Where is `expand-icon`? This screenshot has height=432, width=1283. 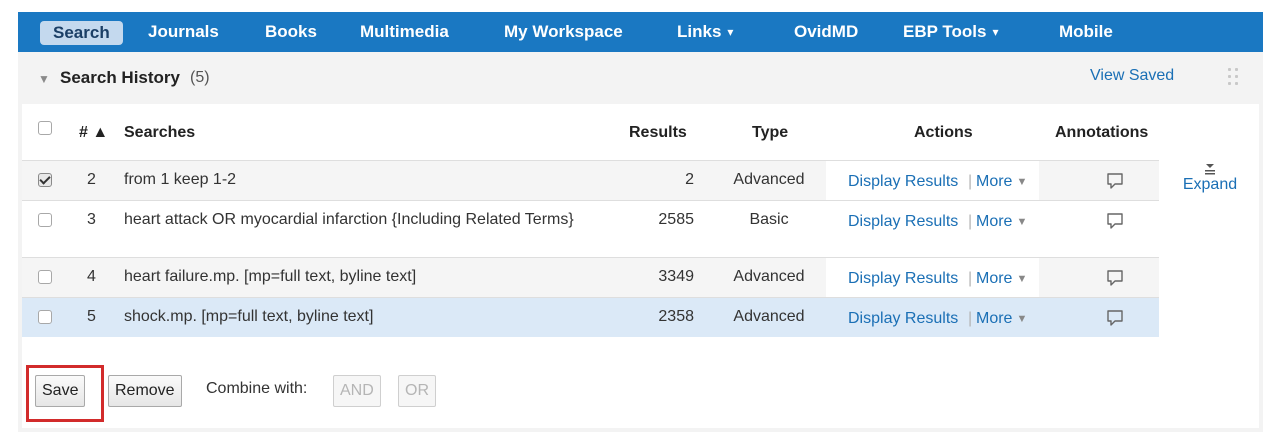 expand-icon is located at coordinates (1210, 169).